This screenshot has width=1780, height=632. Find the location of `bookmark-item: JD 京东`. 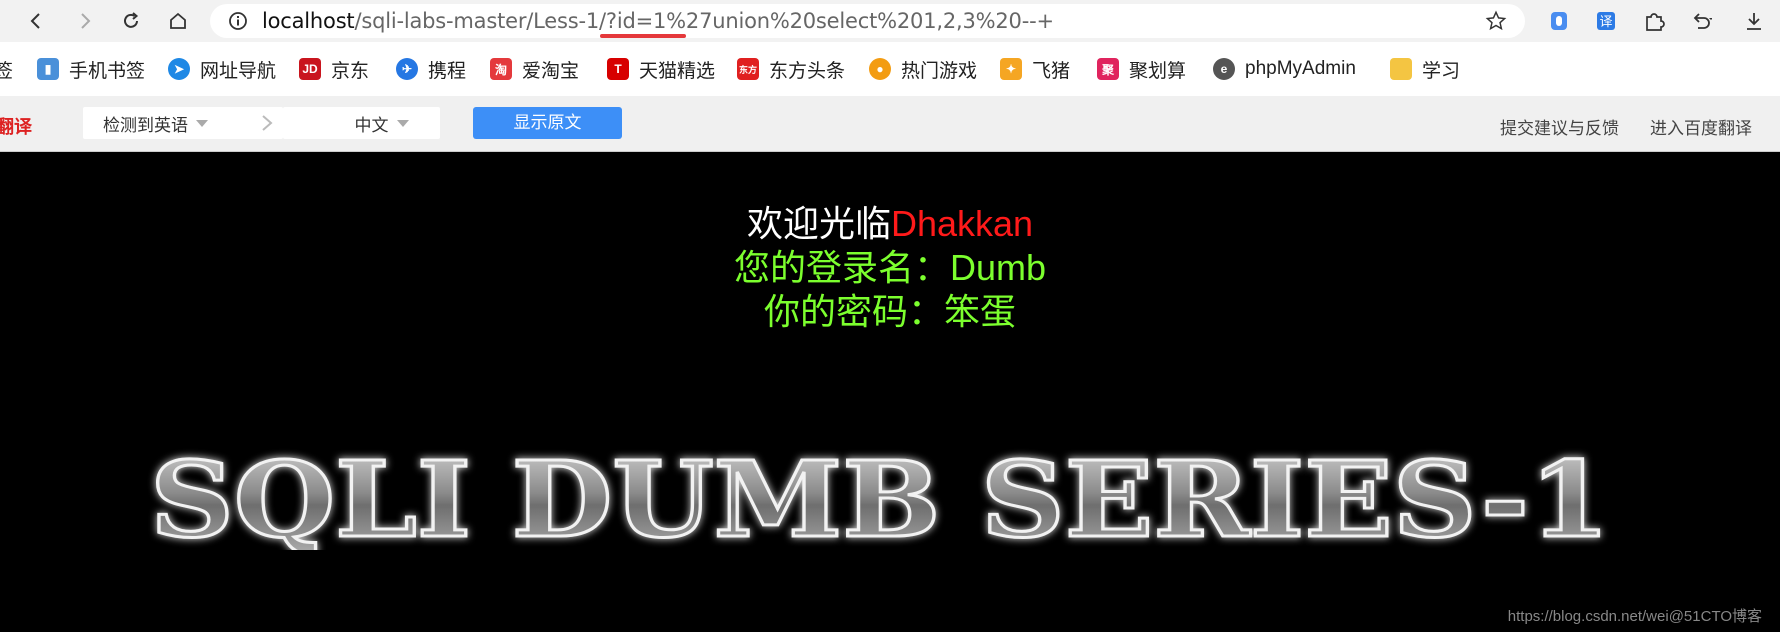

bookmark-item: JD 京东 is located at coordinates (334, 69).